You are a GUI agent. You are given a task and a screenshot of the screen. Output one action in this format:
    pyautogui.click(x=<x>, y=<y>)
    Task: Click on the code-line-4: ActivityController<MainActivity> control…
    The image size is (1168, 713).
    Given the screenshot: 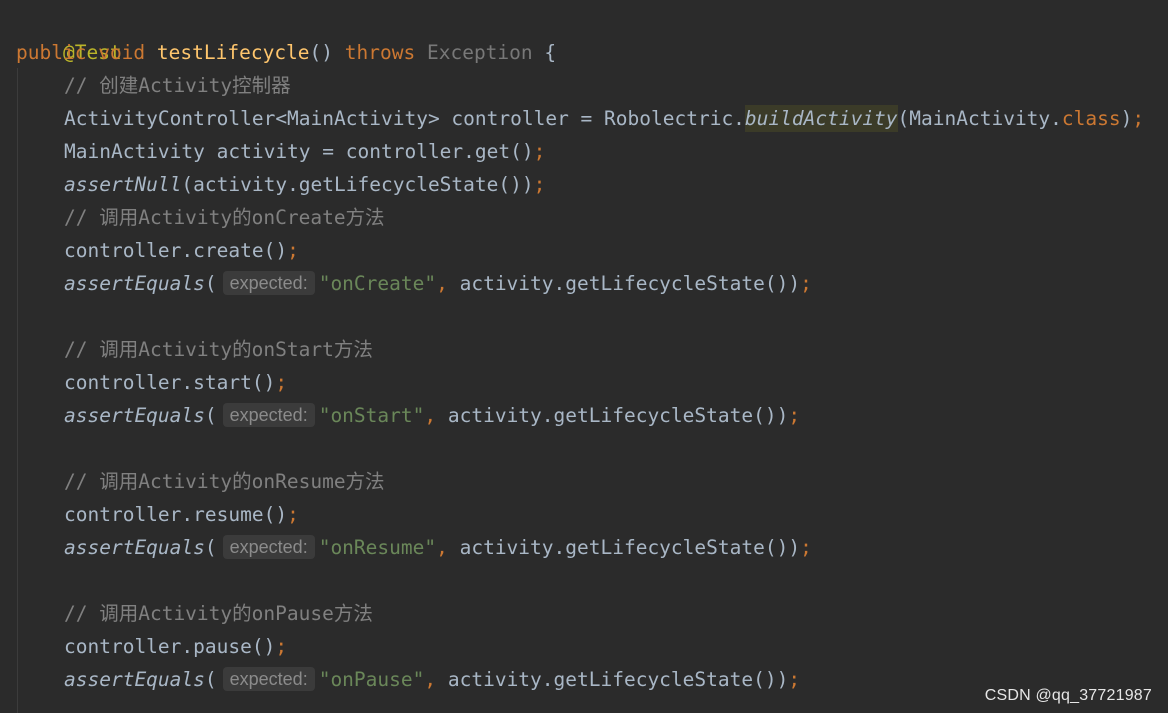 What is the action you would take?
    pyautogui.click(x=580, y=118)
    